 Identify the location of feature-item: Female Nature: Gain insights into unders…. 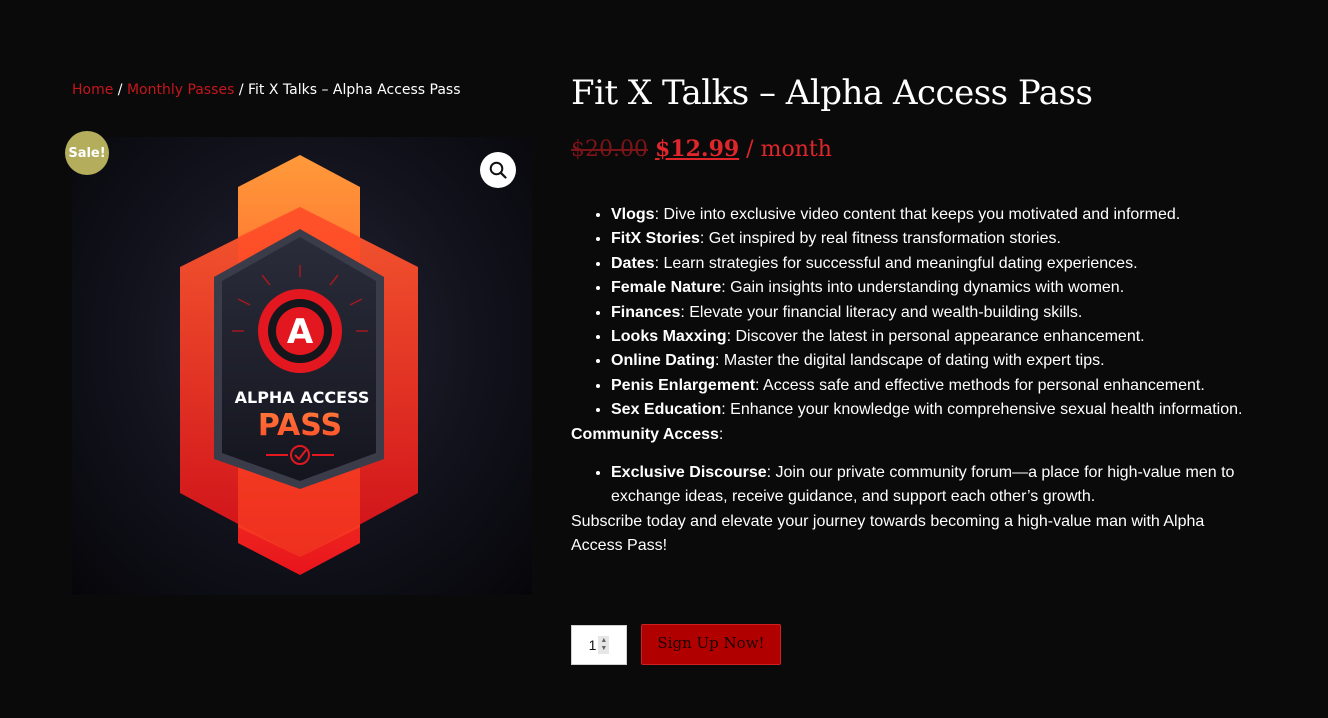
(931, 288).